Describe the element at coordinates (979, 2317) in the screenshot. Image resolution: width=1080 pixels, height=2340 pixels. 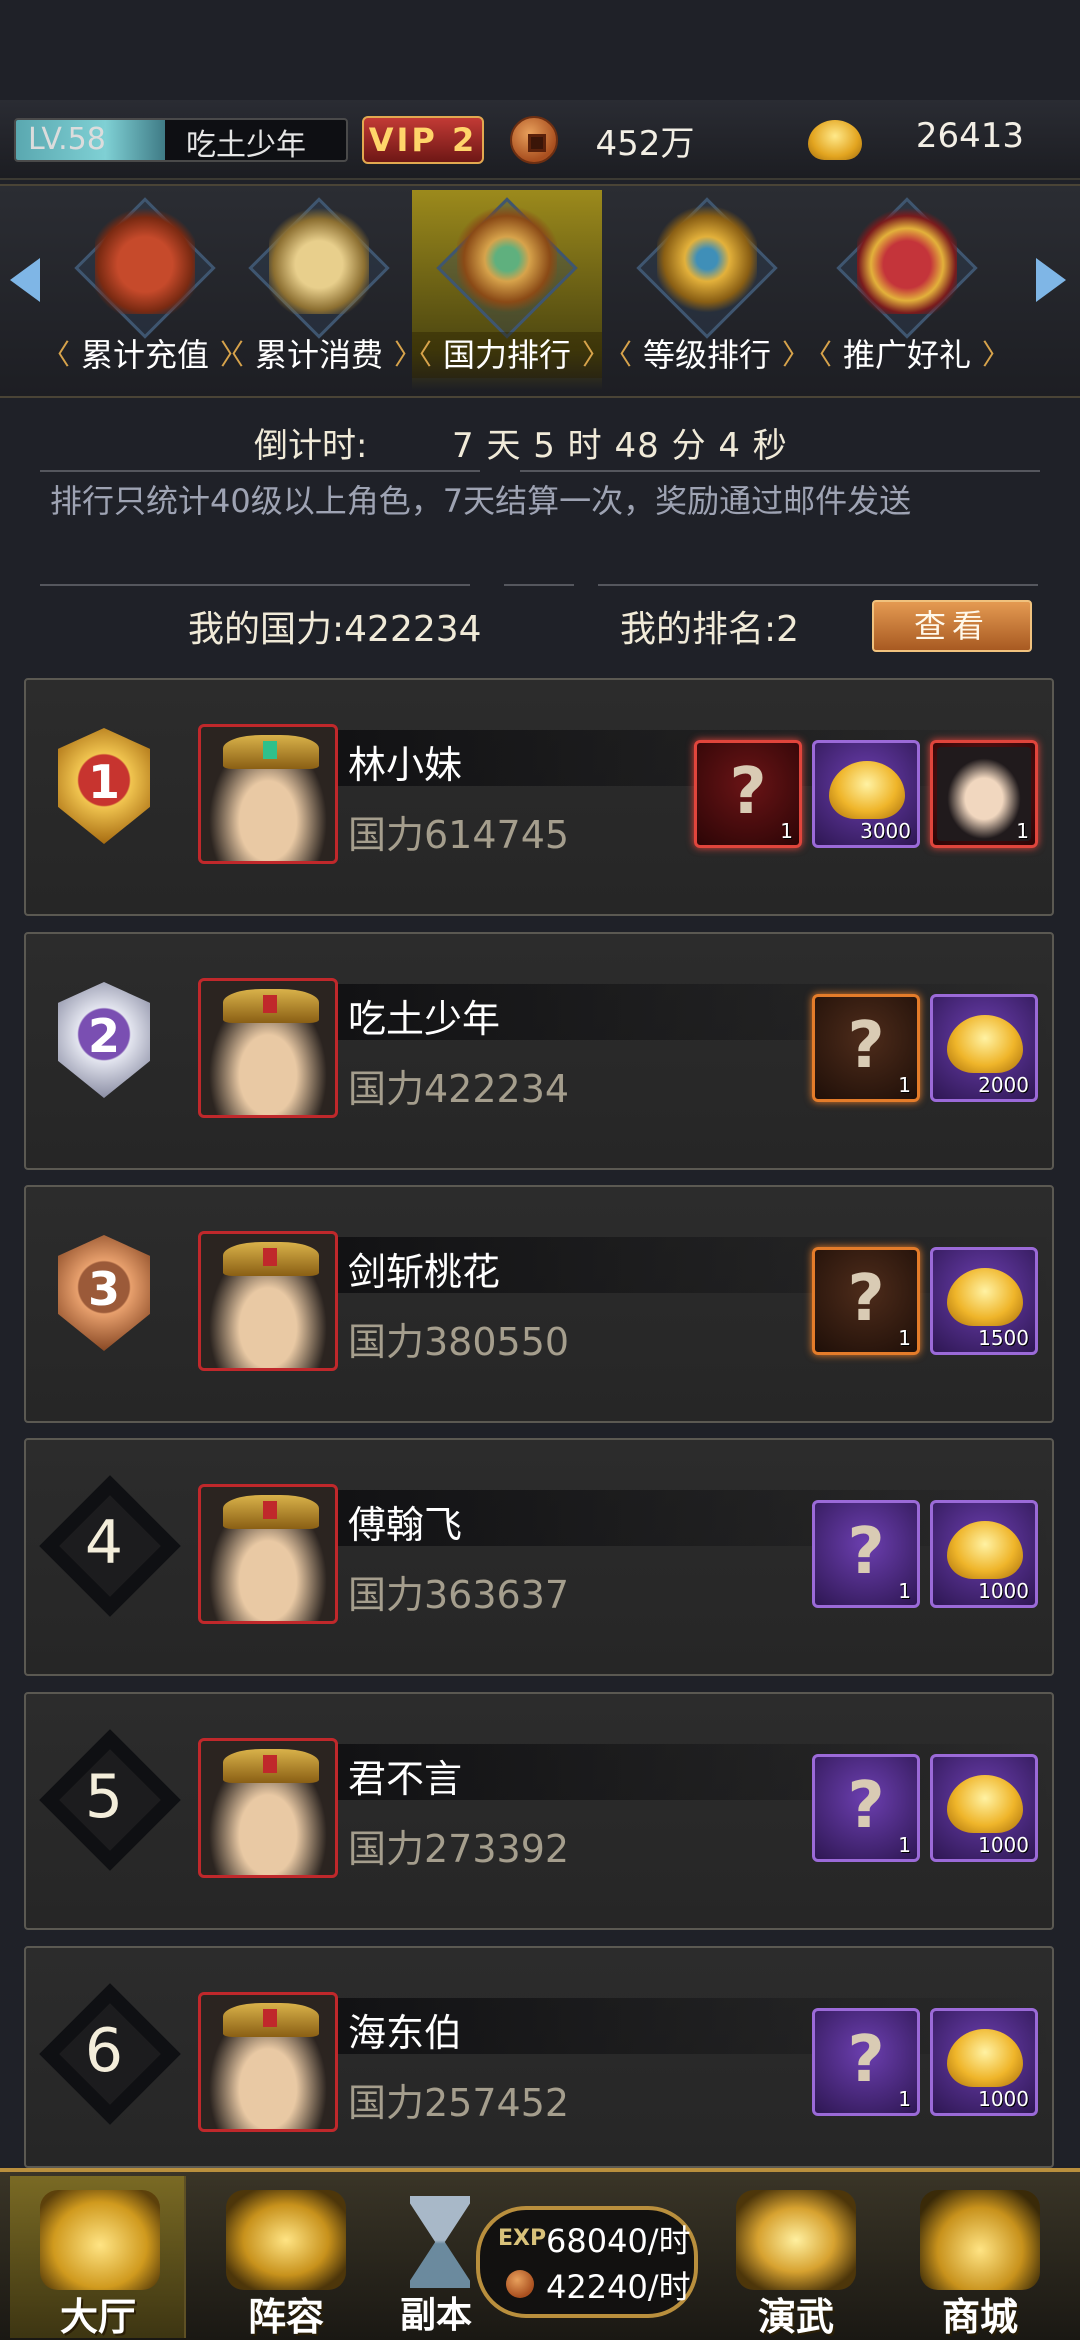
I see `nav-label: 商城` at that location.